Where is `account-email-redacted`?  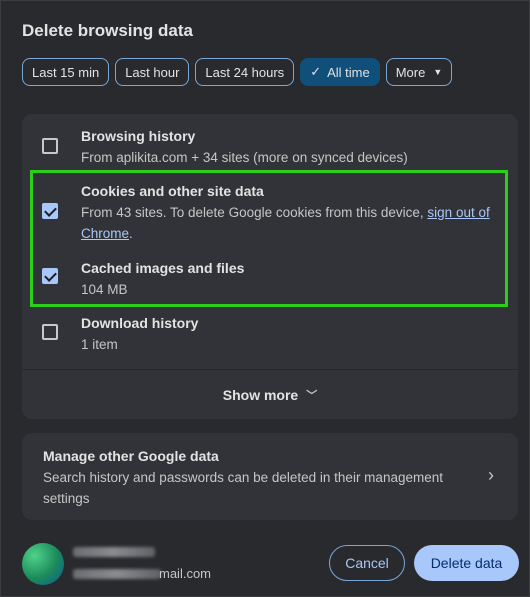 account-email-redacted is located at coordinates (117, 574).